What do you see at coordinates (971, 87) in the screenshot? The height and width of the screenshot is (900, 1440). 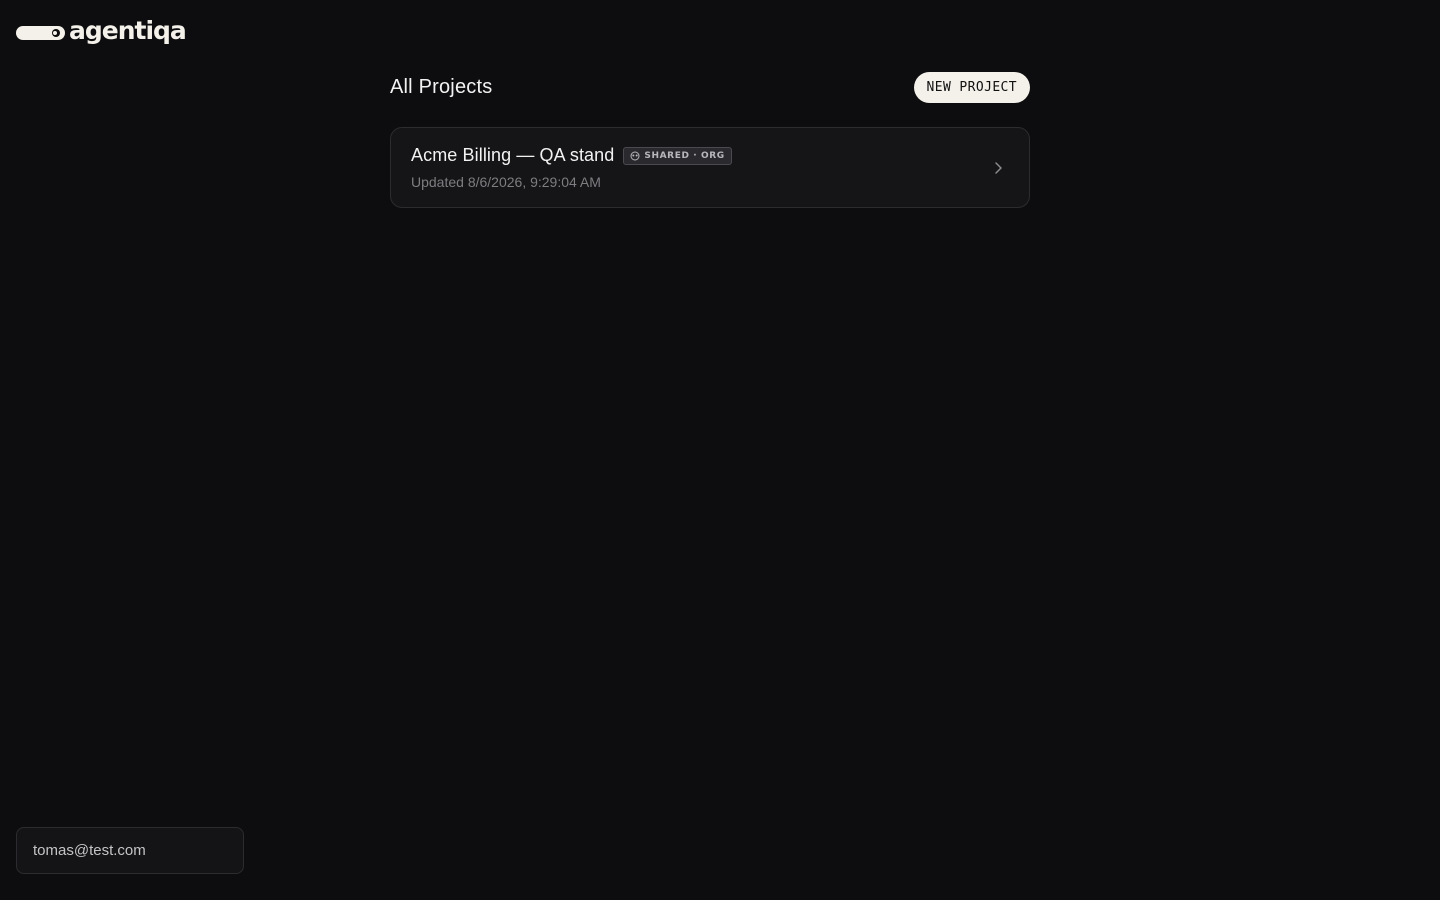 I see `new-project-button: NEW PROJECT` at bounding box center [971, 87].